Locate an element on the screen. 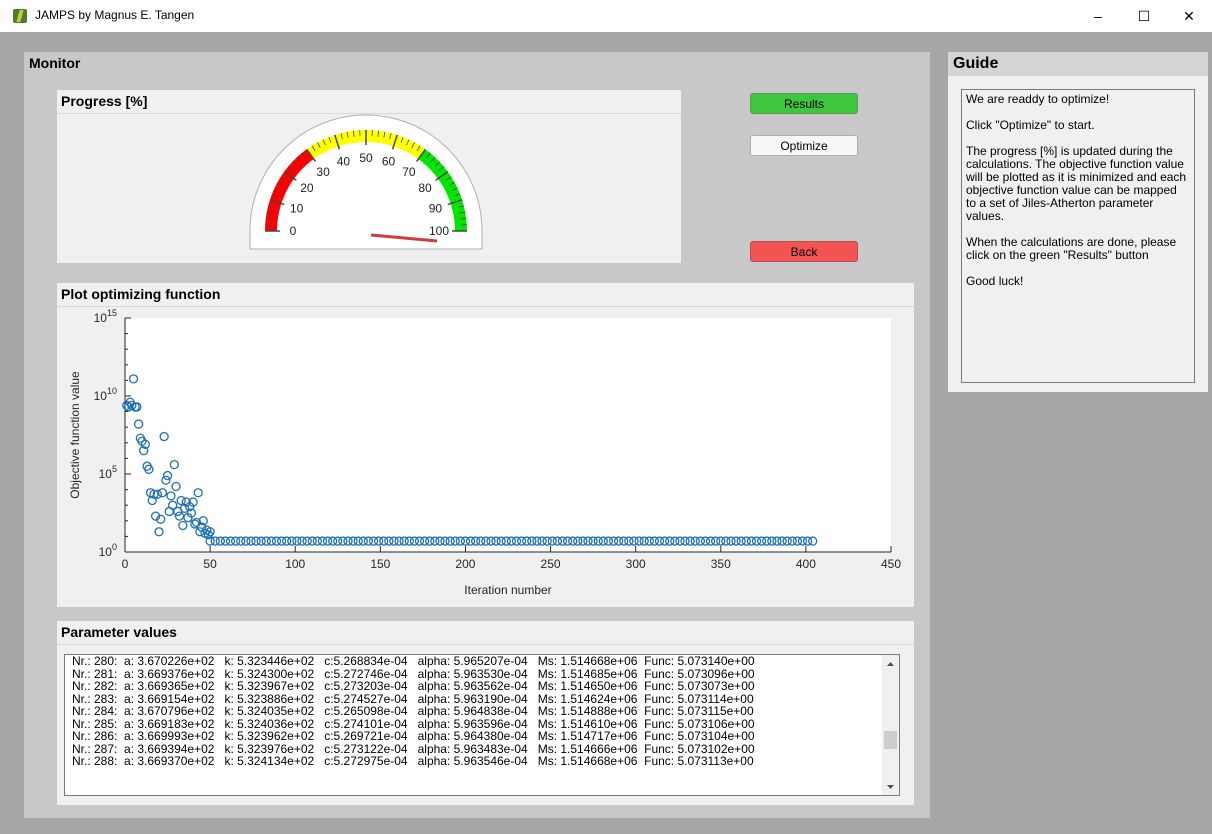 Image resolution: width=1212 pixels, height=834 pixels. x-axis-label: Iteration number is located at coordinates (507, 590).